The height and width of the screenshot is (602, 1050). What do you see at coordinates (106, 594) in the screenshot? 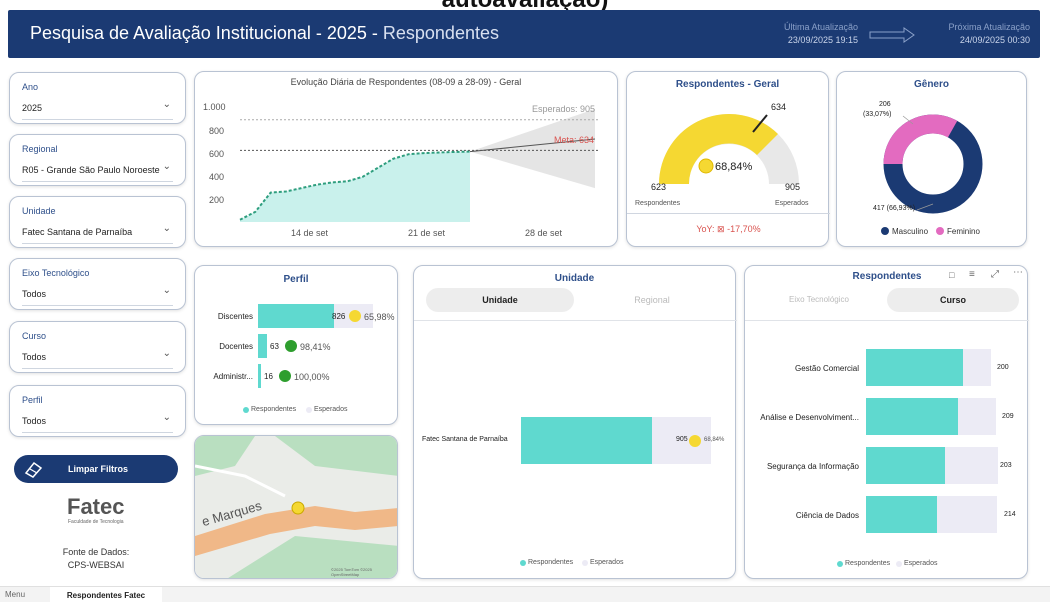
I see `tab-respondentes-fatec: Respondentes Fatec` at bounding box center [106, 594].